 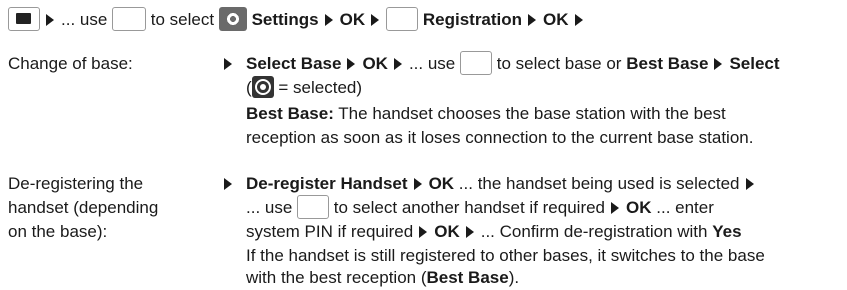 What do you see at coordinates (24, 18) in the screenshot?
I see `menu-key-icon` at bounding box center [24, 18].